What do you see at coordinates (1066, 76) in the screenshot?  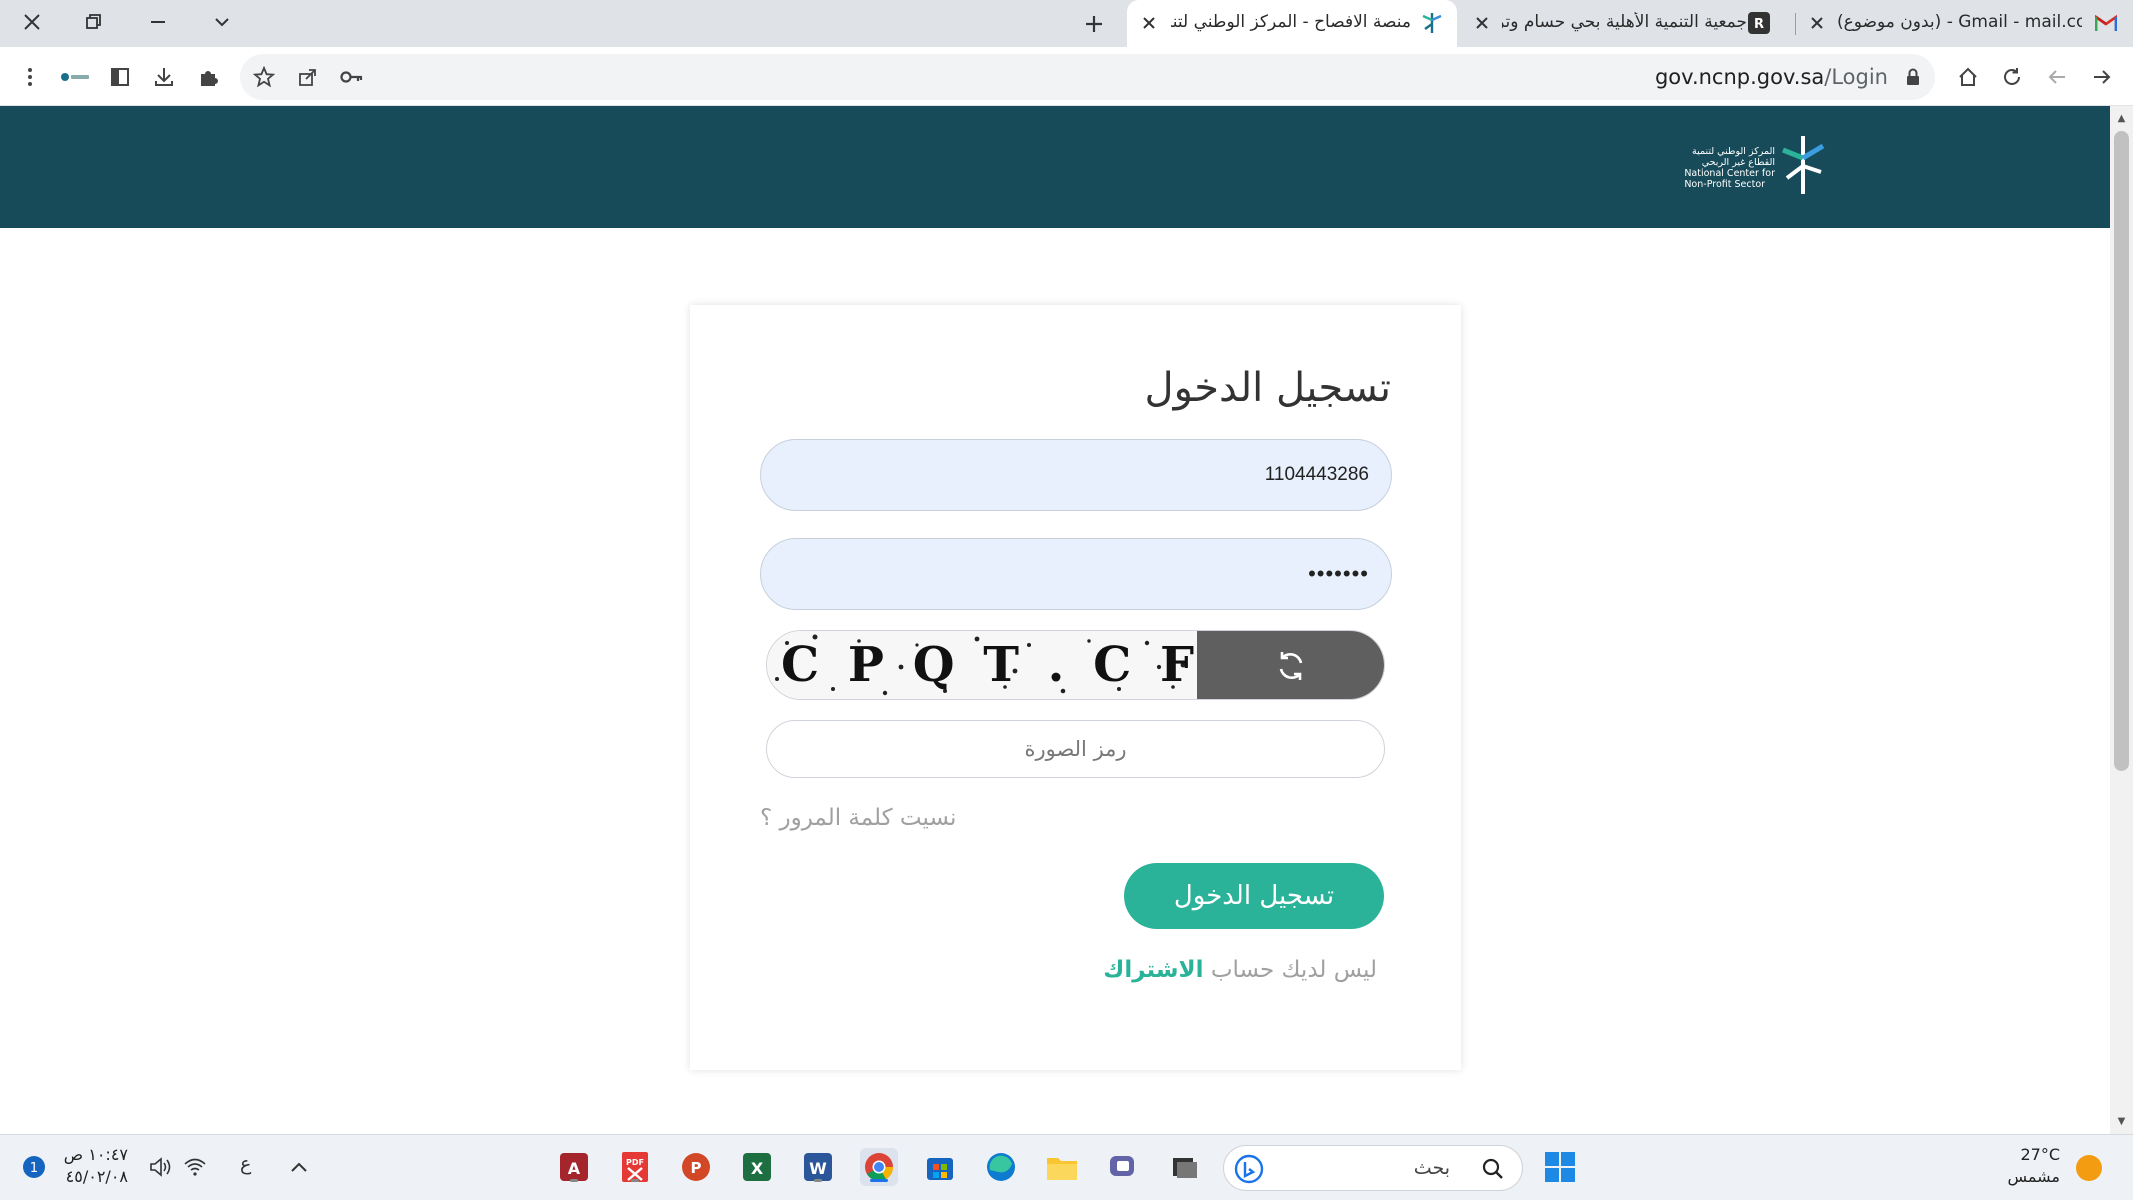 I see `browser-toolbar: gov.ncnp.gov.sa/Login` at bounding box center [1066, 76].